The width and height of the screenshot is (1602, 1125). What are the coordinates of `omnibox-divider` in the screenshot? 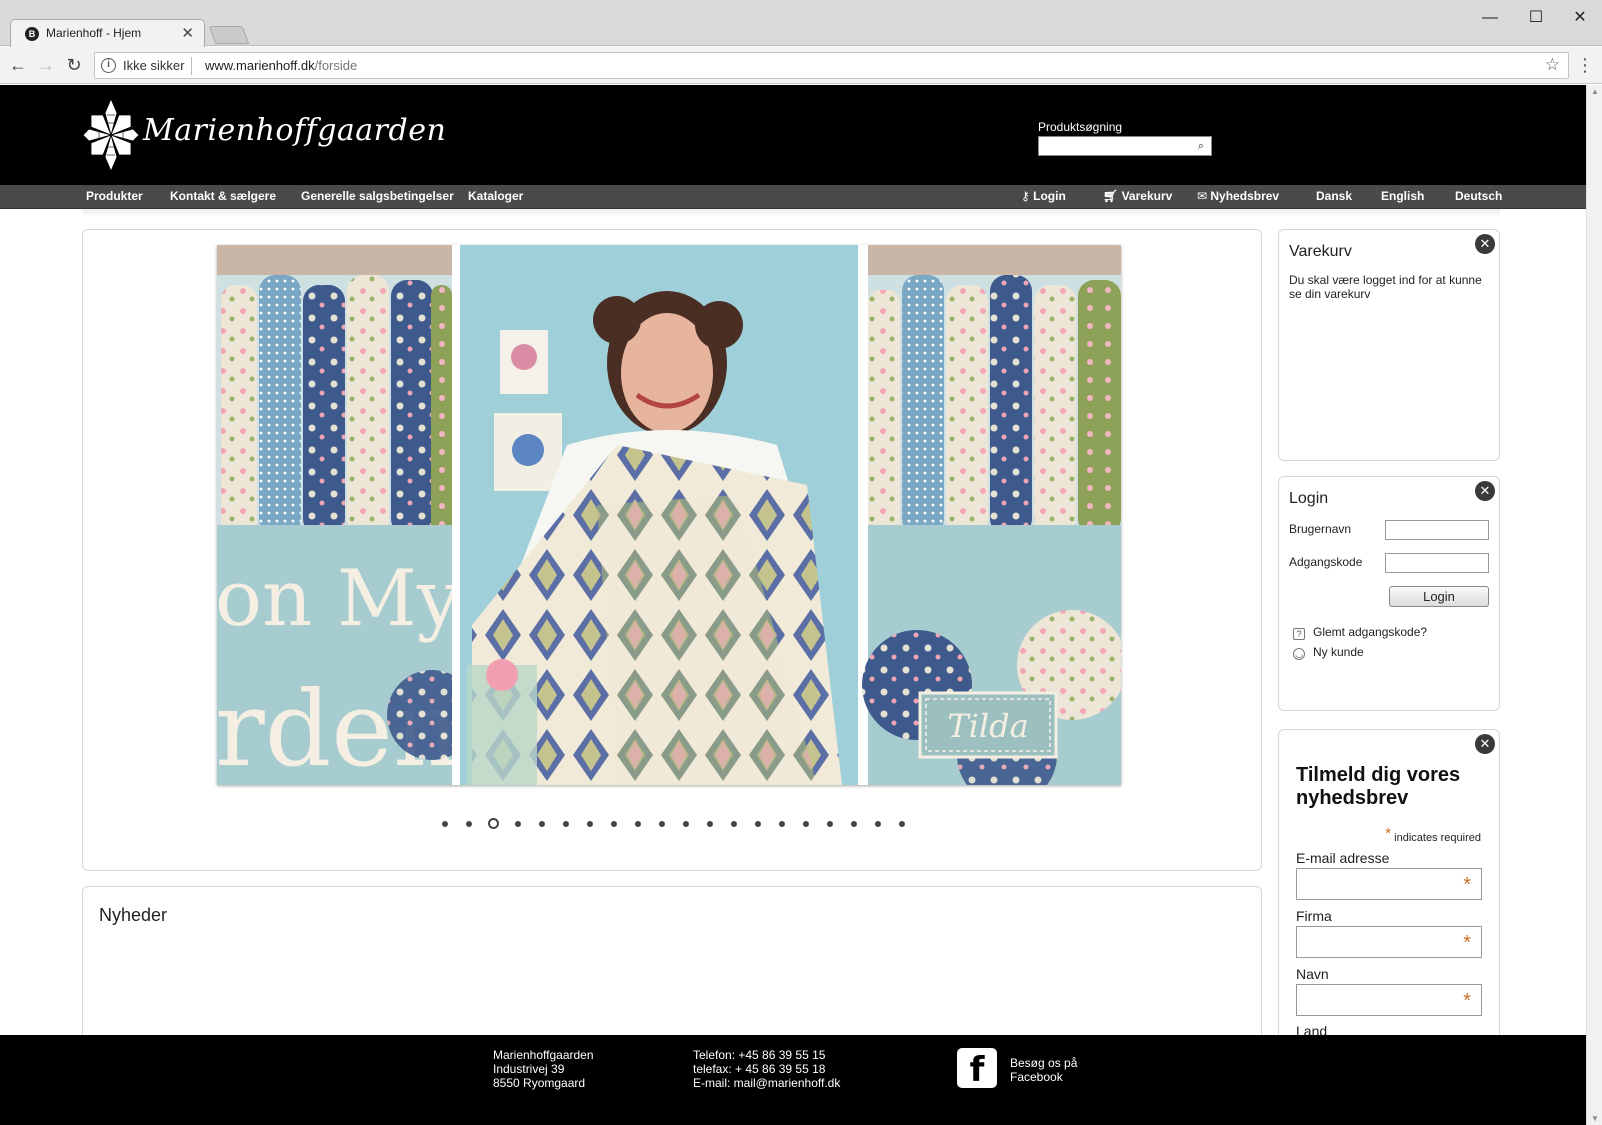 It's located at (191, 66).